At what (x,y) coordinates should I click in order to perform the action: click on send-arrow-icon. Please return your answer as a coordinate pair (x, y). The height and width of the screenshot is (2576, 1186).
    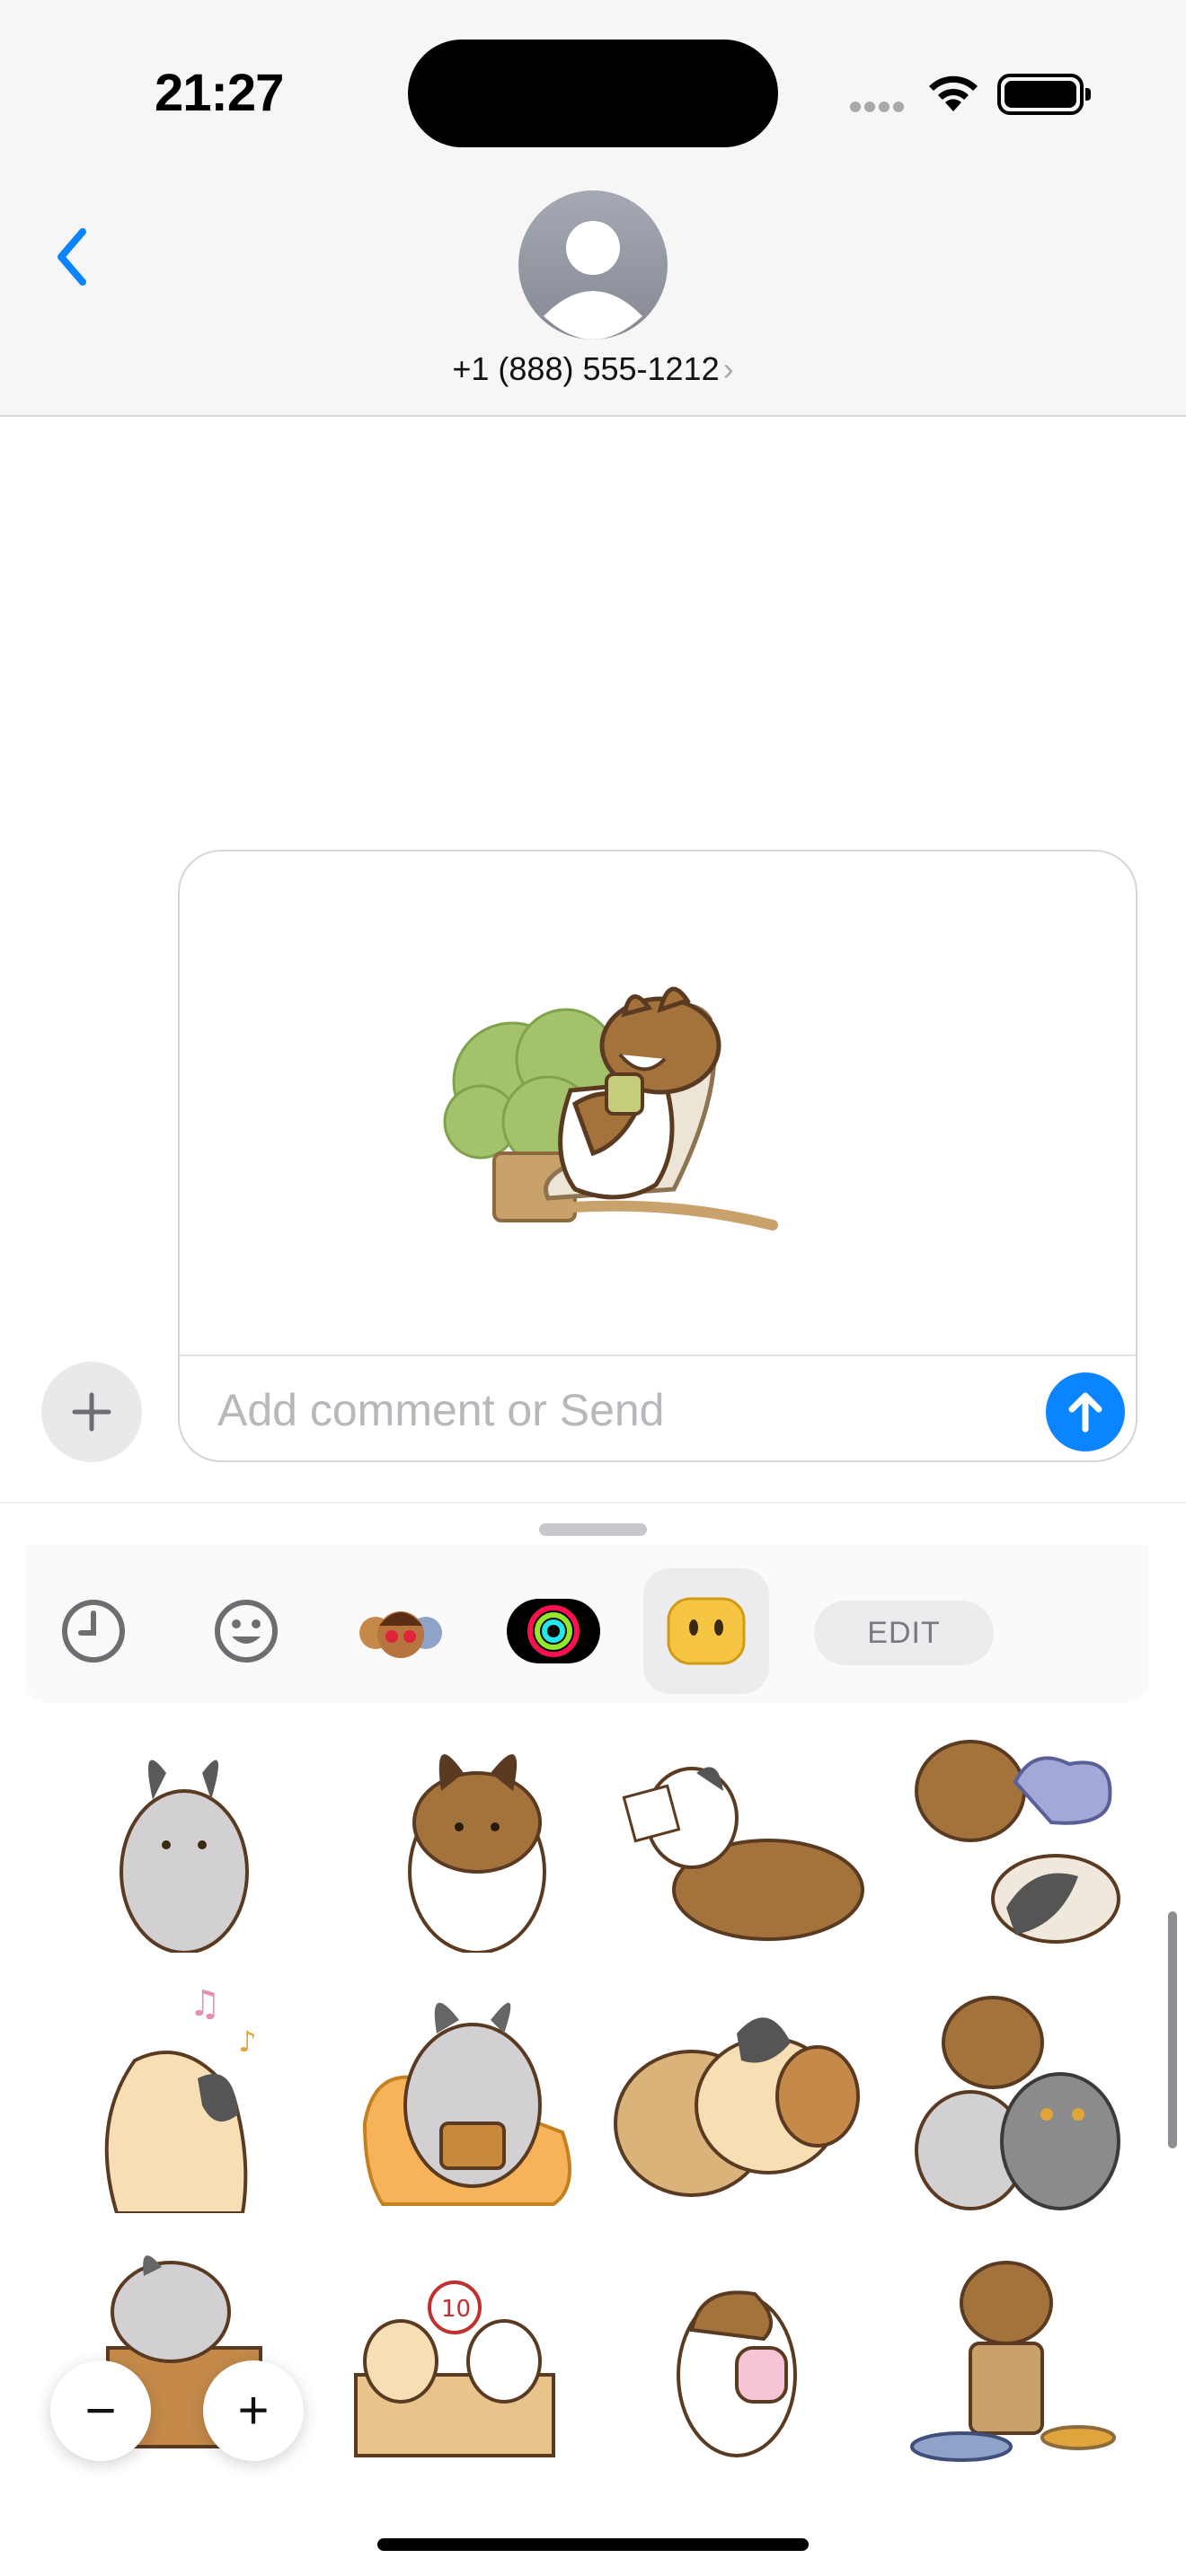
    Looking at the image, I should click on (1085, 1412).